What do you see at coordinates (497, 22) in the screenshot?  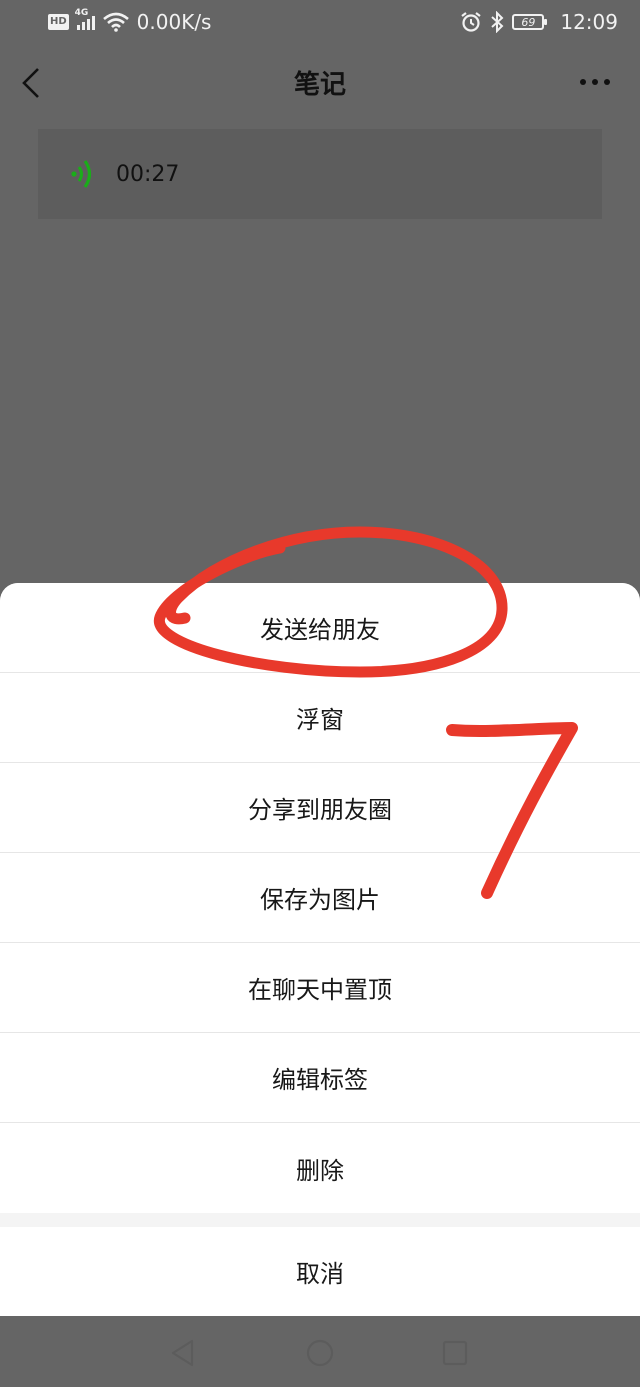 I see `bluetooth-icon` at bounding box center [497, 22].